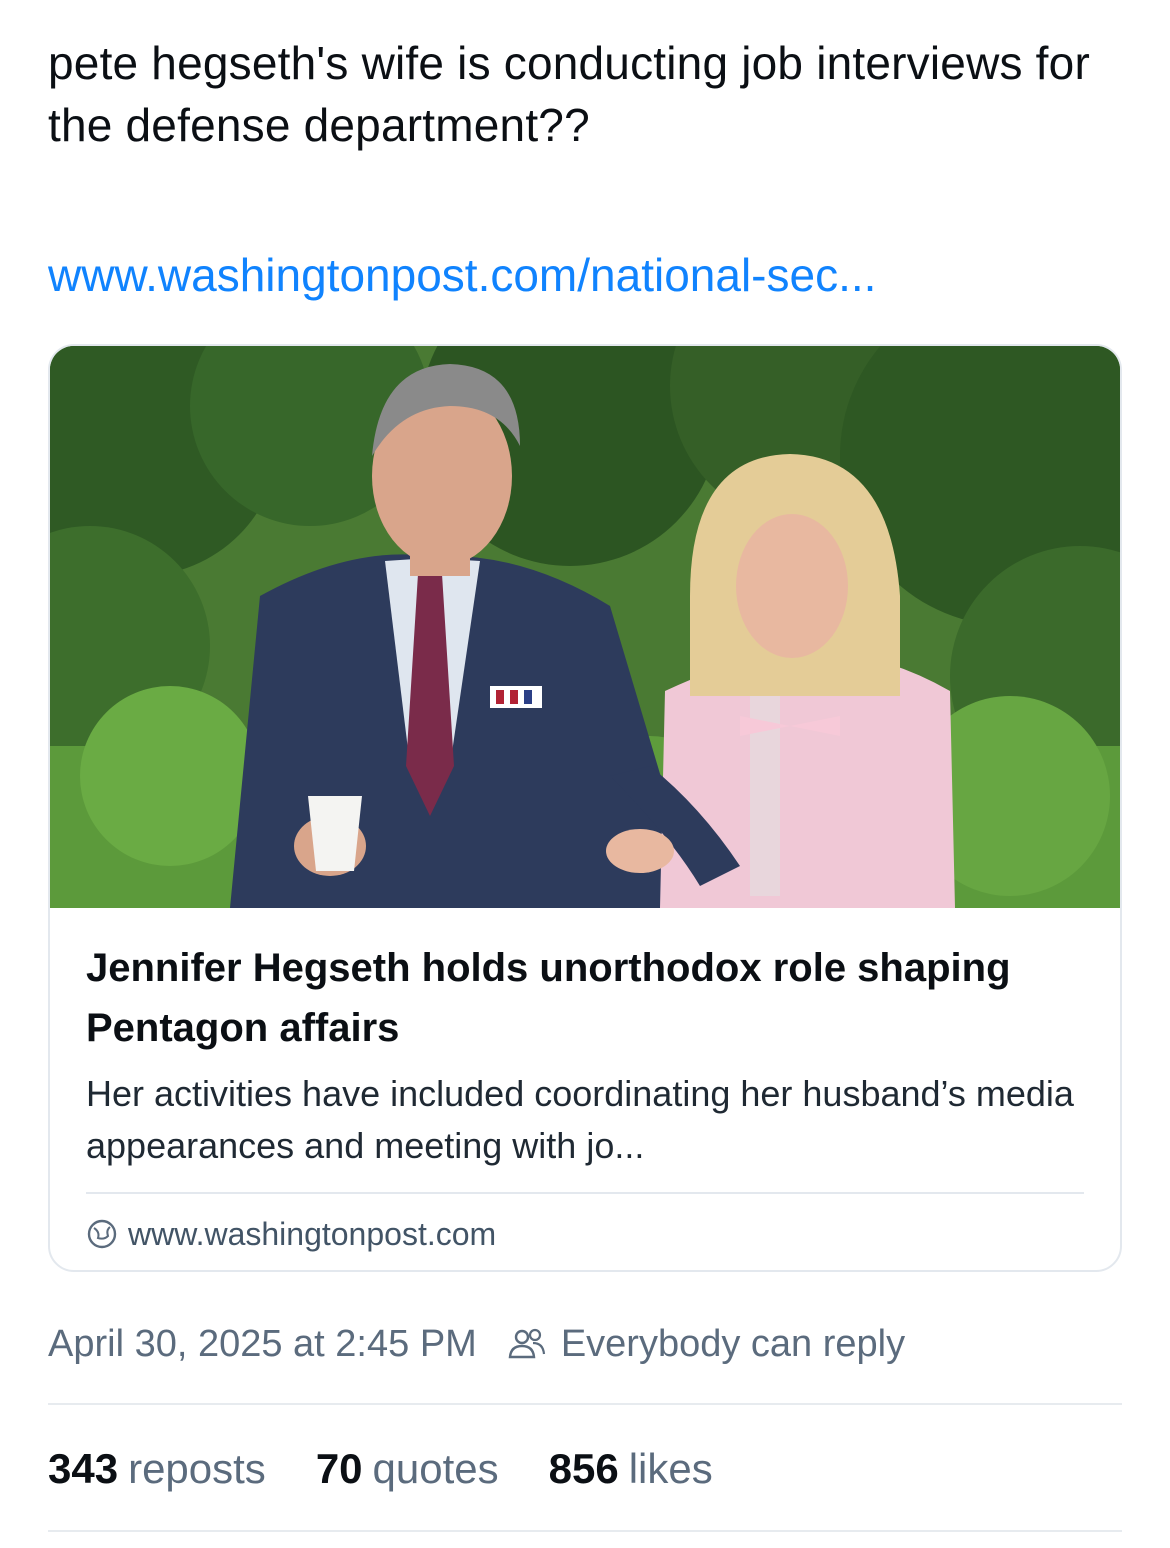  What do you see at coordinates (83, 1468) in the screenshot?
I see `reposts-count: 343` at bounding box center [83, 1468].